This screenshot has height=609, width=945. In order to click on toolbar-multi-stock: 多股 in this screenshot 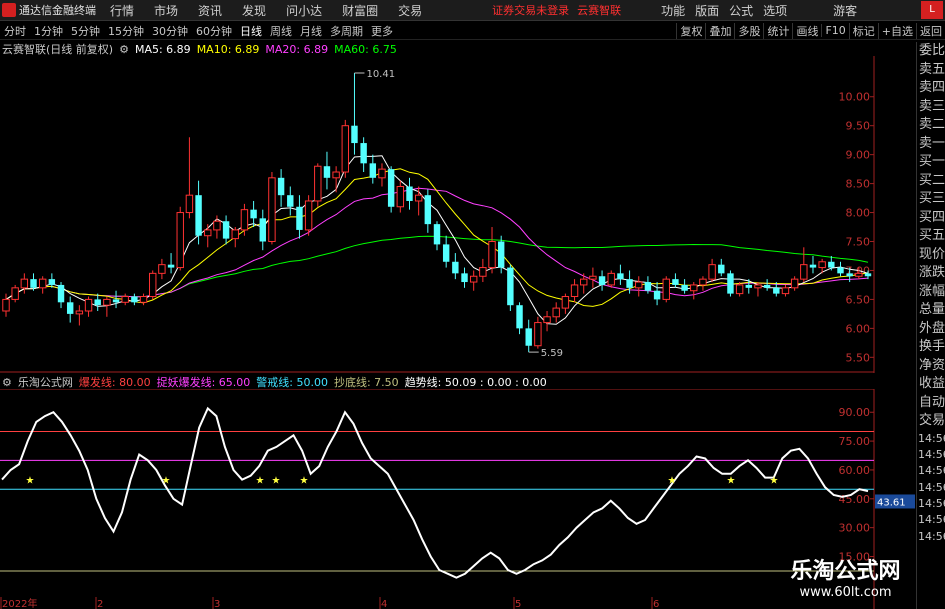, I will do `click(748, 30)`.